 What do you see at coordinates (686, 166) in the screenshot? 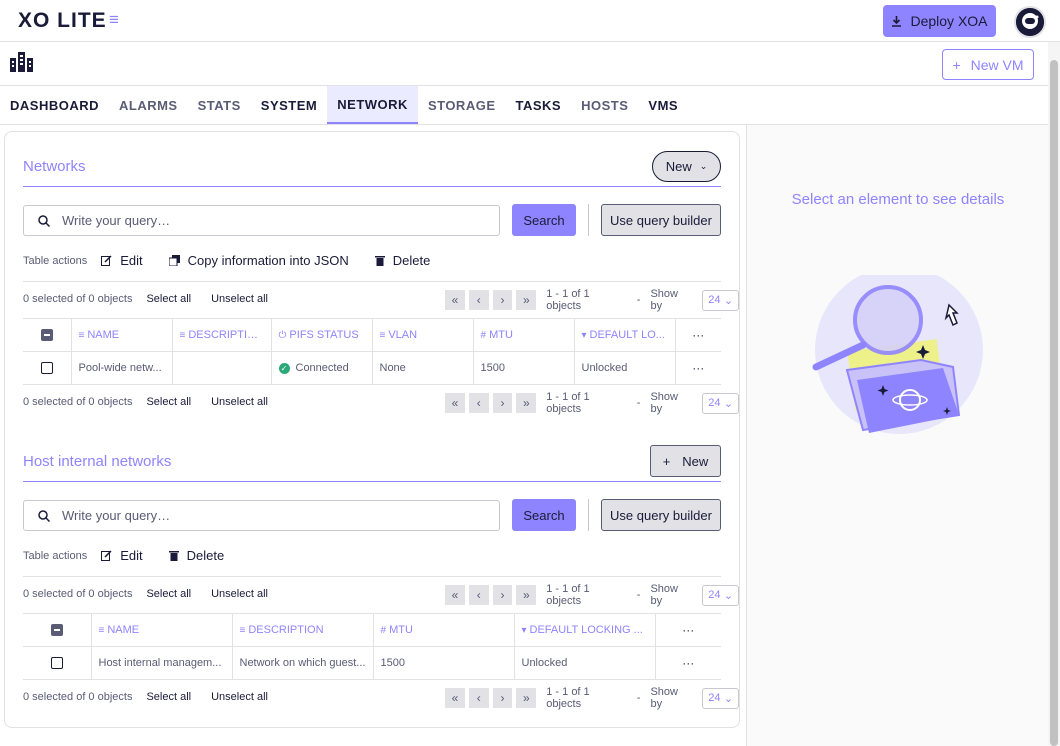
I see `networks-new-button: New ⌄` at bounding box center [686, 166].